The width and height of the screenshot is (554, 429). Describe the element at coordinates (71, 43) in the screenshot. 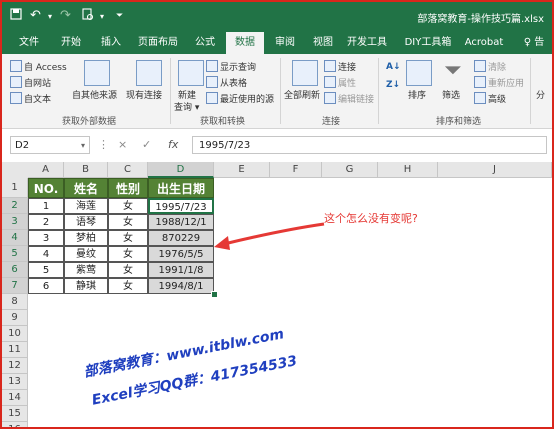

I see `tab-home: 开始` at that location.